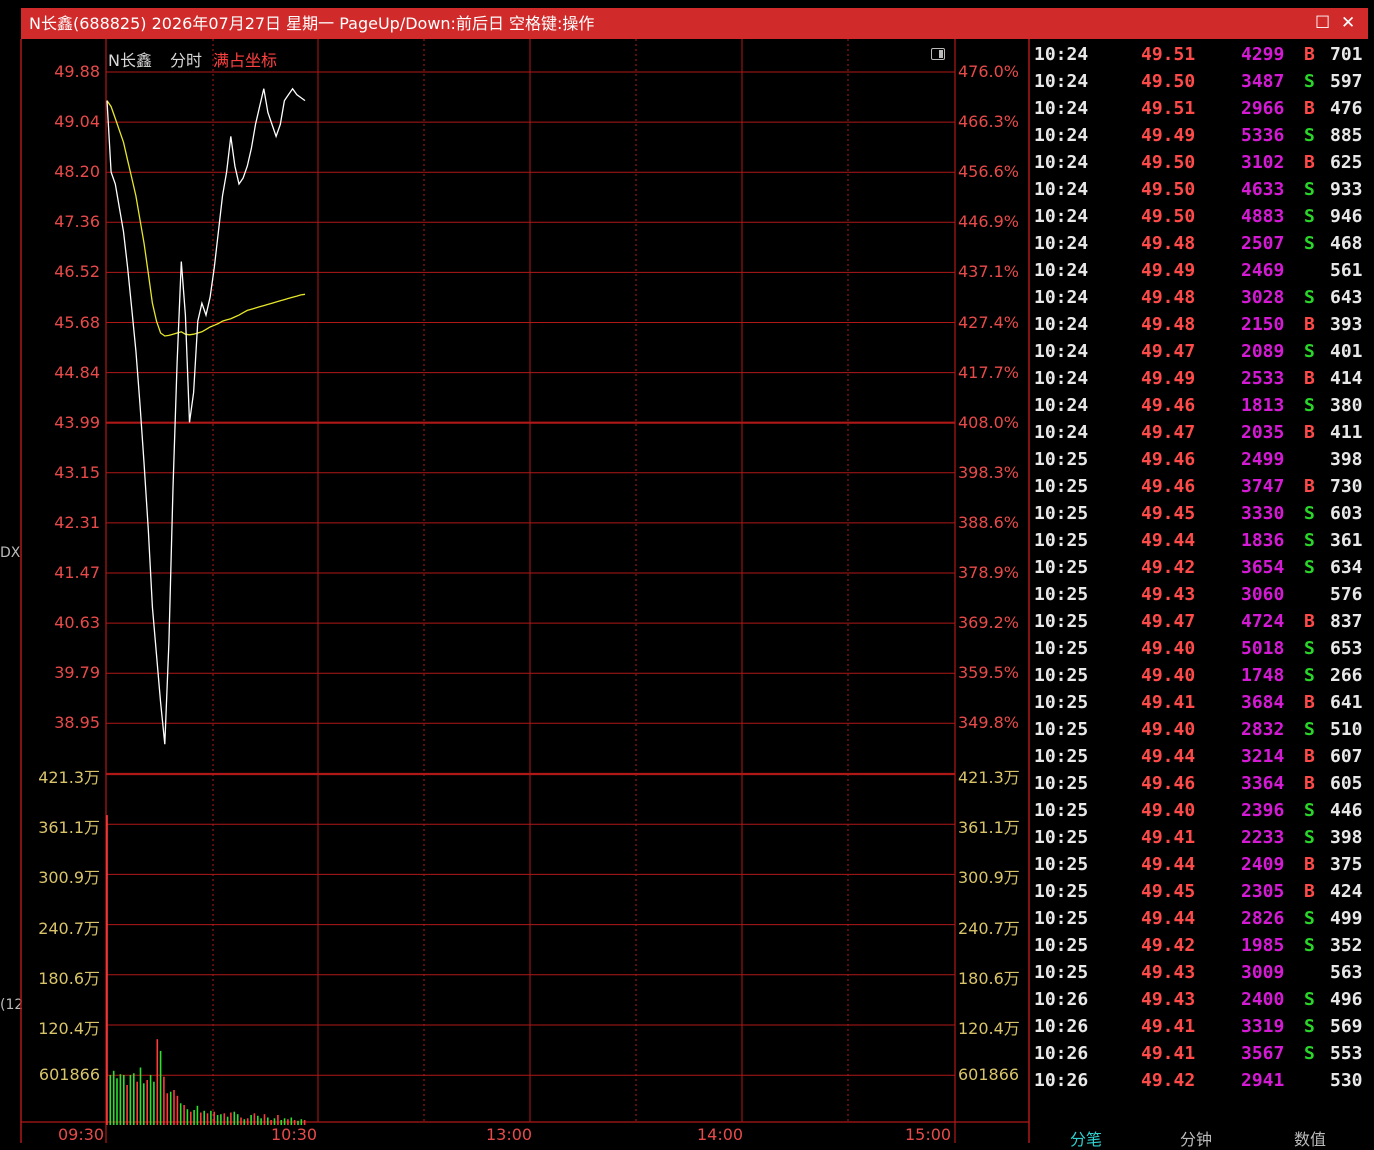 Image resolution: width=1374 pixels, height=1150 pixels. What do you see at coordinates (1202, 999) in the screenshot?
I see `tick-row: 10:26 49.43 2400 S 496` at bounding box center [1202, 999].